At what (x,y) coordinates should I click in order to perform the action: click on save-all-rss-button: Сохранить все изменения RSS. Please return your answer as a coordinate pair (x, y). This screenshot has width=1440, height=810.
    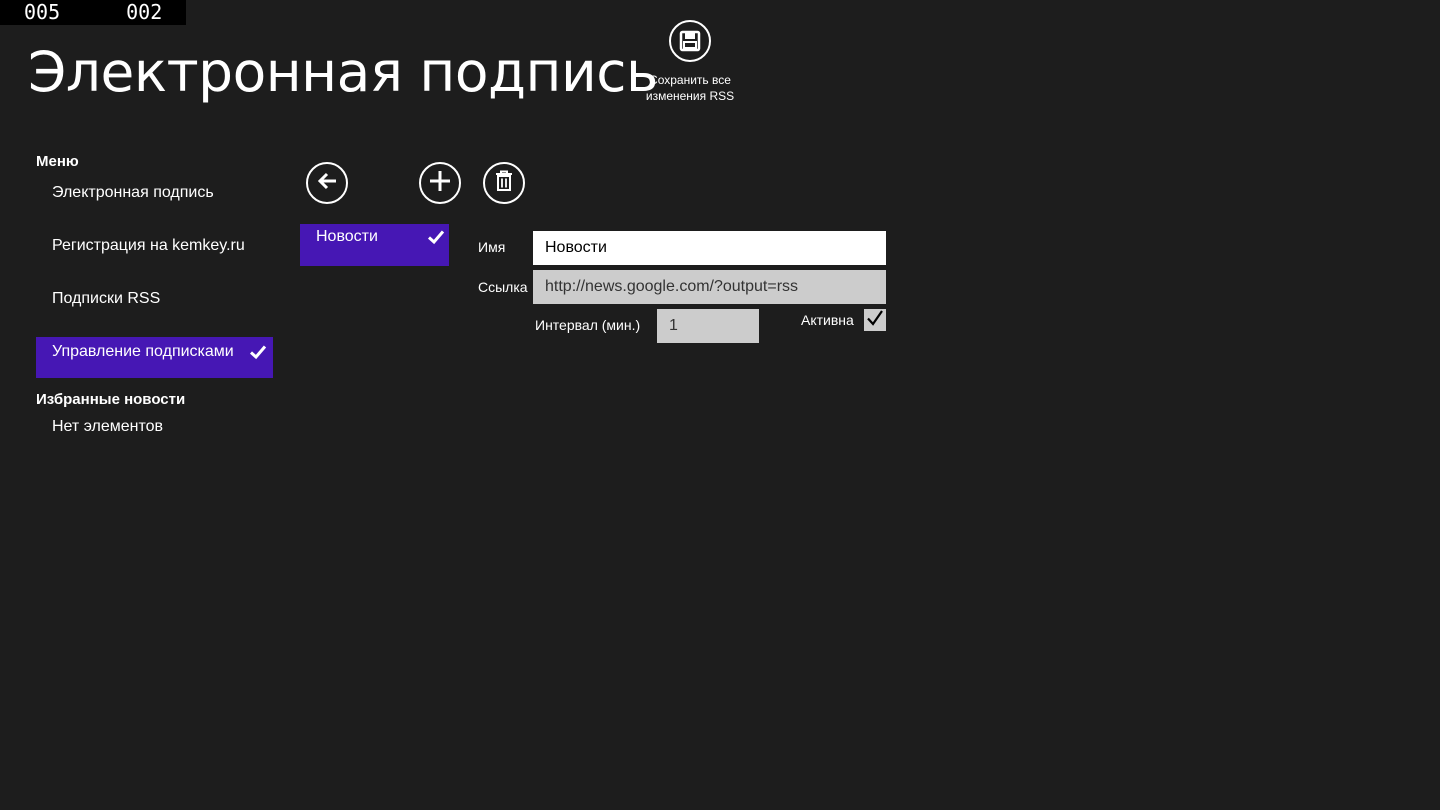
    Looking at the image, I should click on (690, 62).